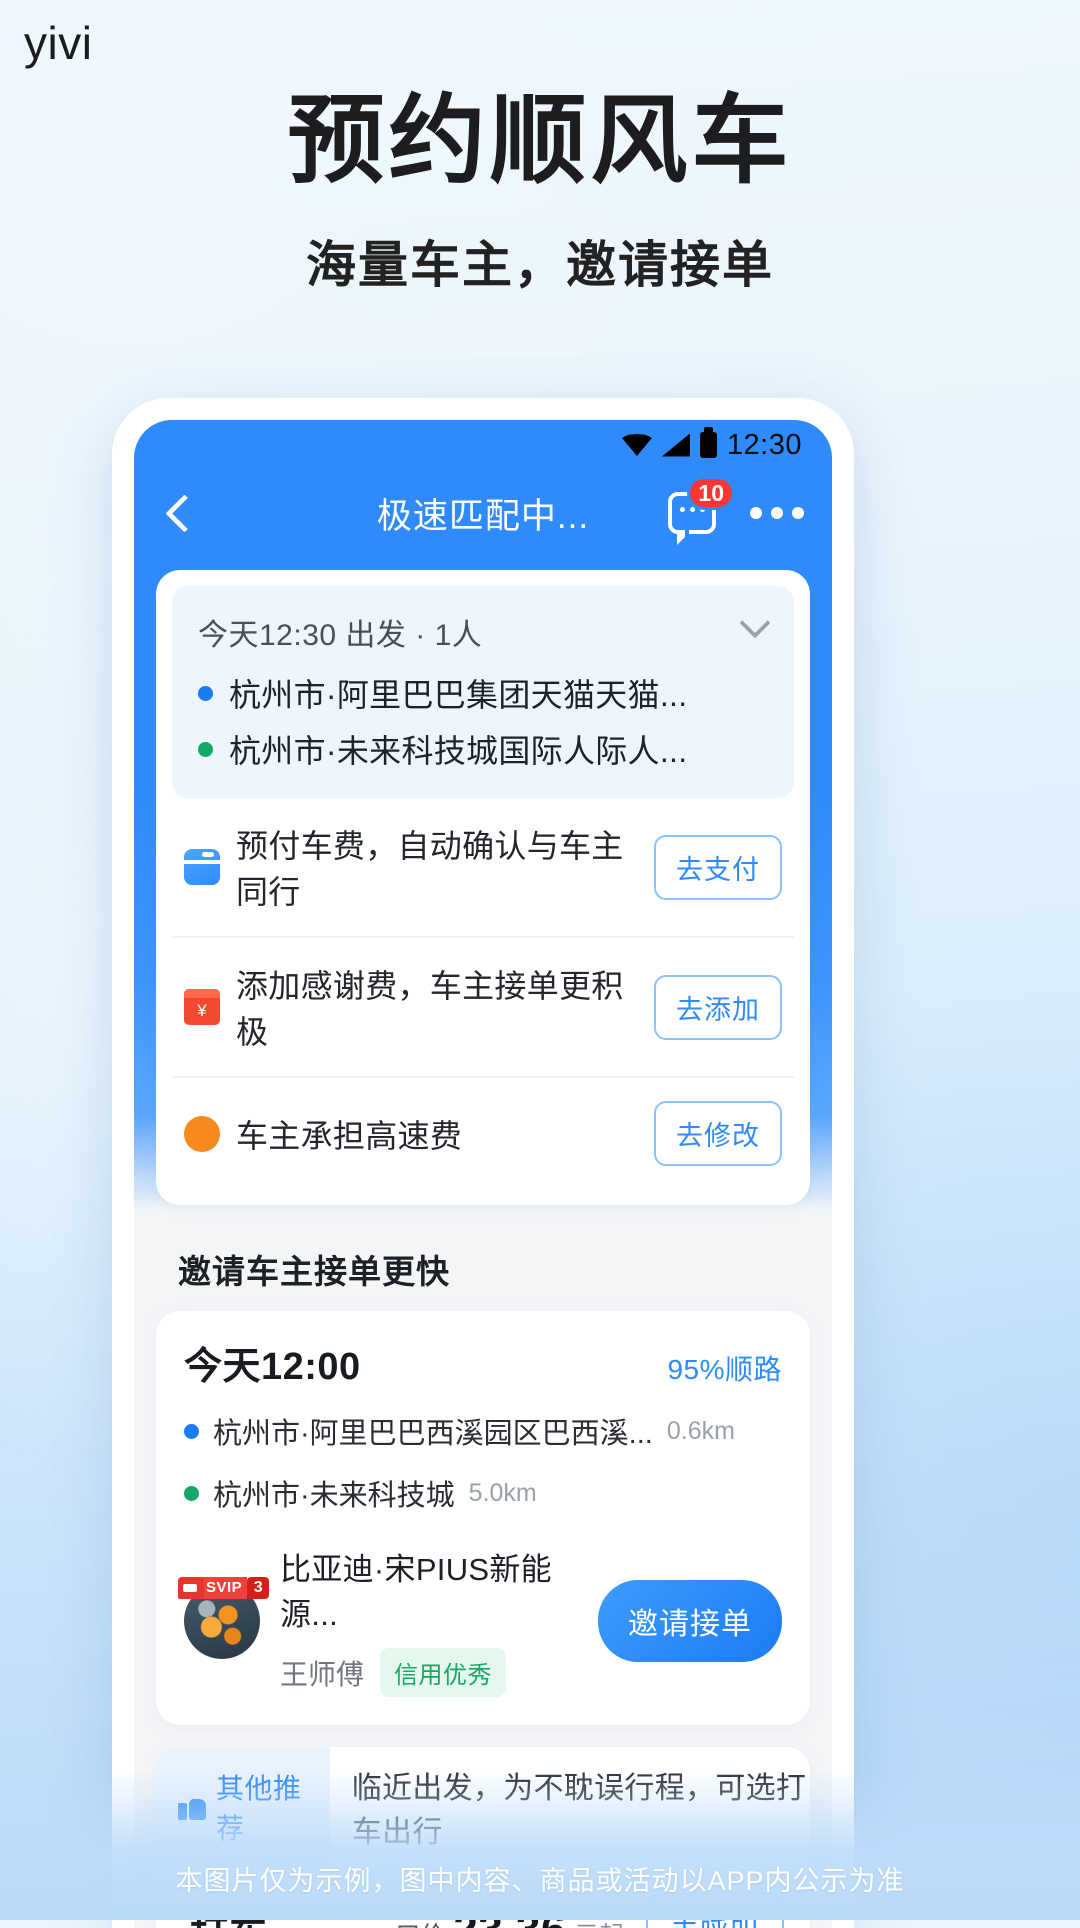 This screenshot has height=1928, width=1080. I want to click on driver-info-row: SVIP 3 比亚迪·宋PIUS新能源... 王师傅 信用优秀 邀请接单, so click(483, 1620).